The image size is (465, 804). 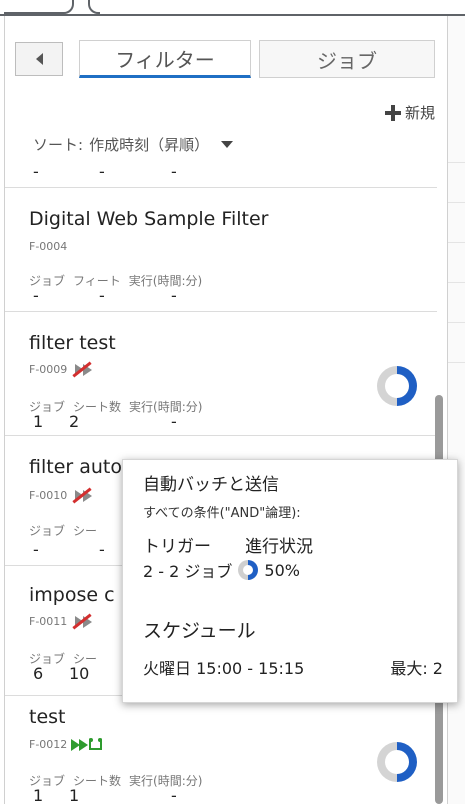 What do you see at coordinates (48, 744) in the screenshot?
I see `filter-code-text: F-0012` at bounding box center [48, 744].